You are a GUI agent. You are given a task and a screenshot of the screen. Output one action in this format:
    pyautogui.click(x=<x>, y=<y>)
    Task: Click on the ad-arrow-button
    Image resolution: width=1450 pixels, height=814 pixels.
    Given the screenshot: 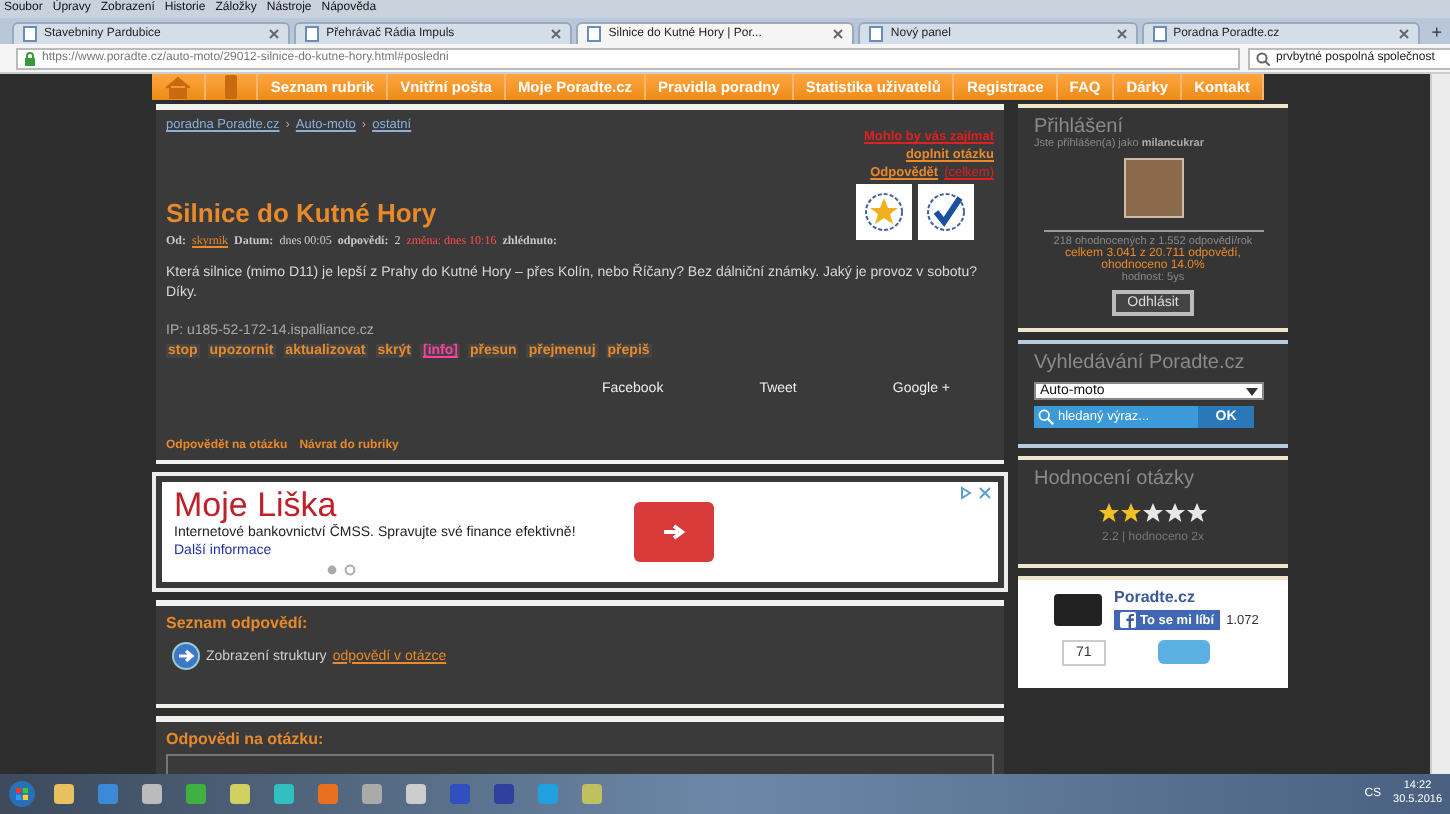 What is the action you would take?
    pyautogui.click(x=674, y=532)
    